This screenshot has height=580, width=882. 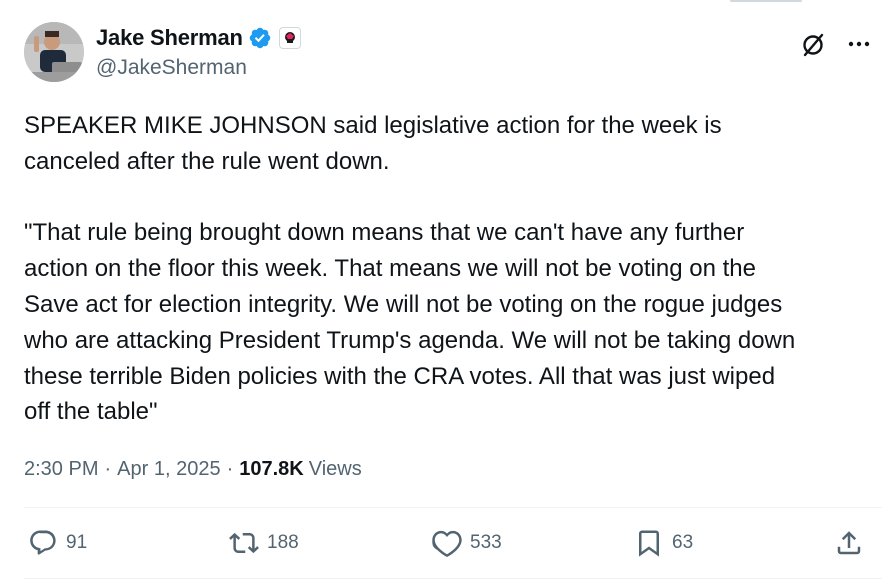 I want to click on share-button, so click(x=853, y=543).